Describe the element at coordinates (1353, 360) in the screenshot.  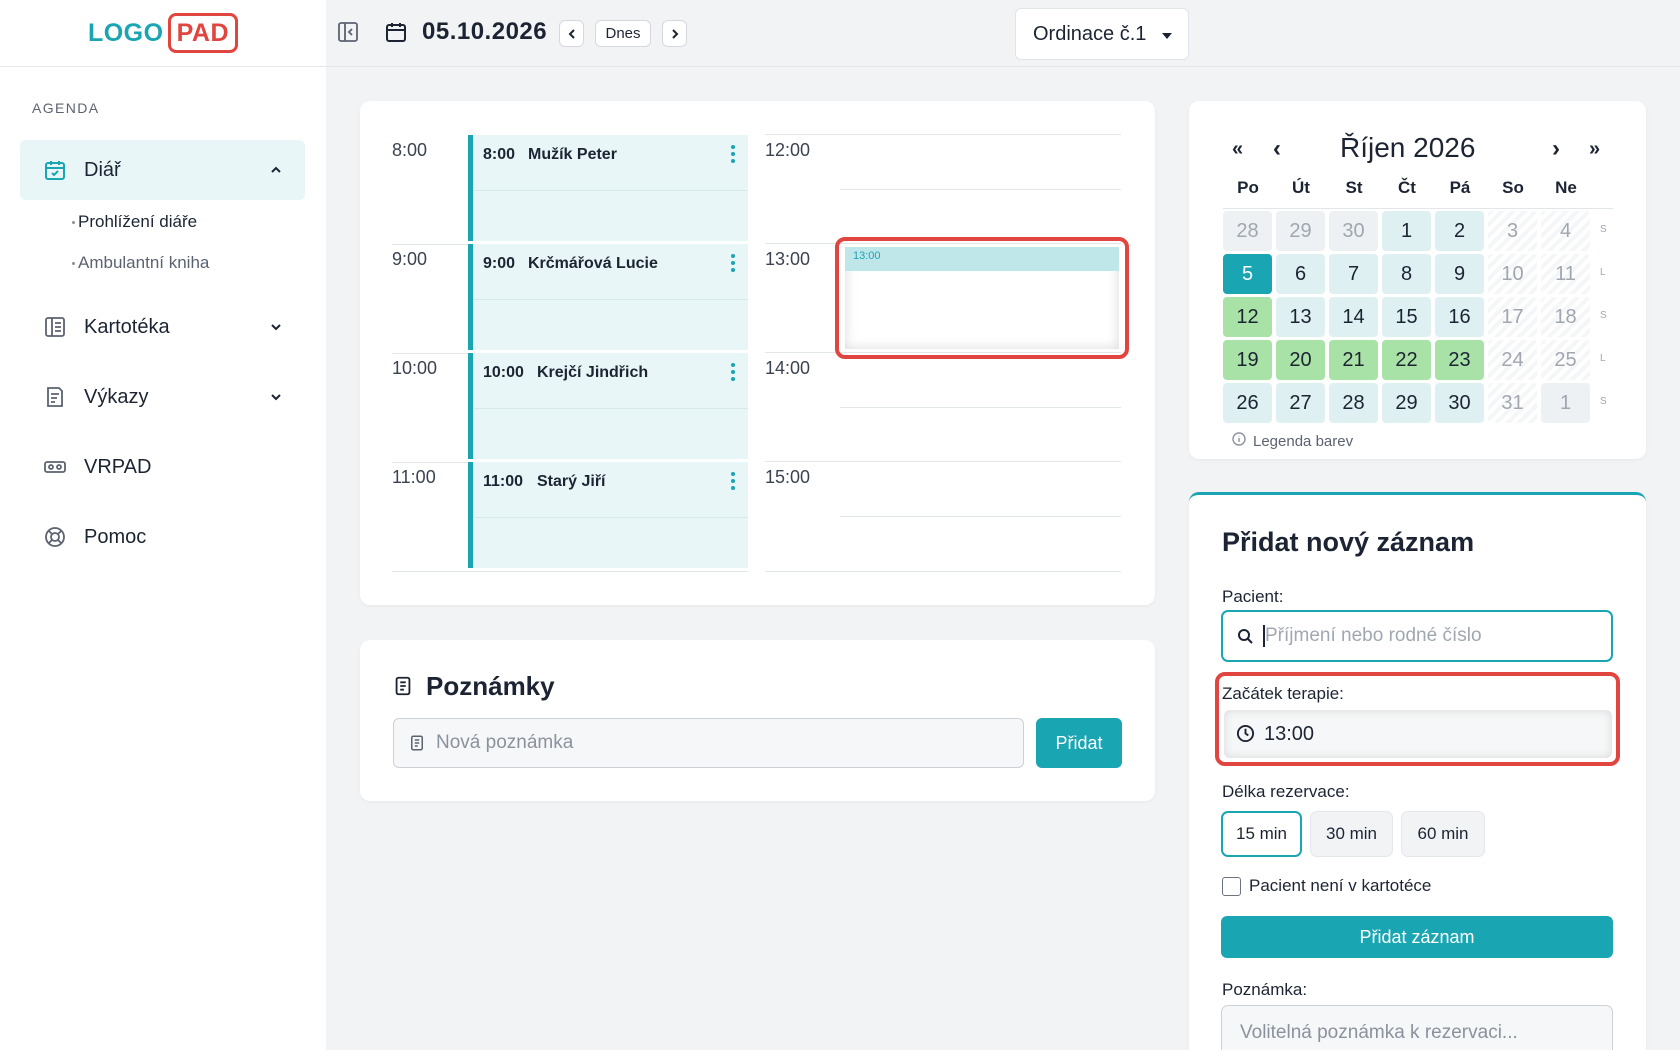
I see `calendar-day: 21` at that location.